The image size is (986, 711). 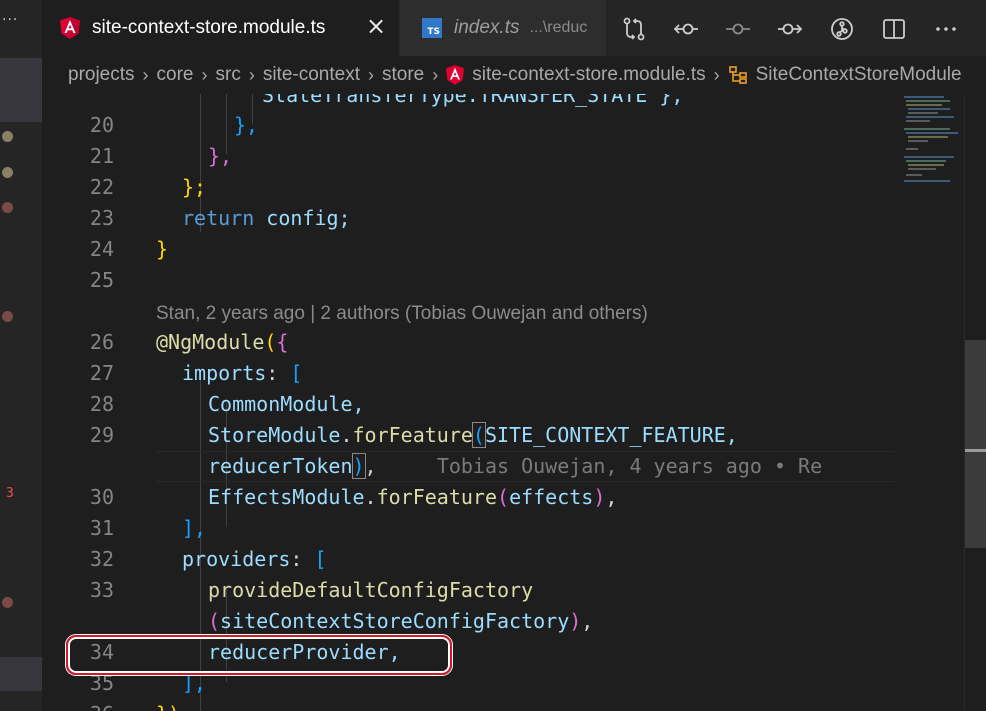 What do you see at coordinates (101, 435) in the screenshot?
I see `line-number: 29` at bounding box center [101, 435].